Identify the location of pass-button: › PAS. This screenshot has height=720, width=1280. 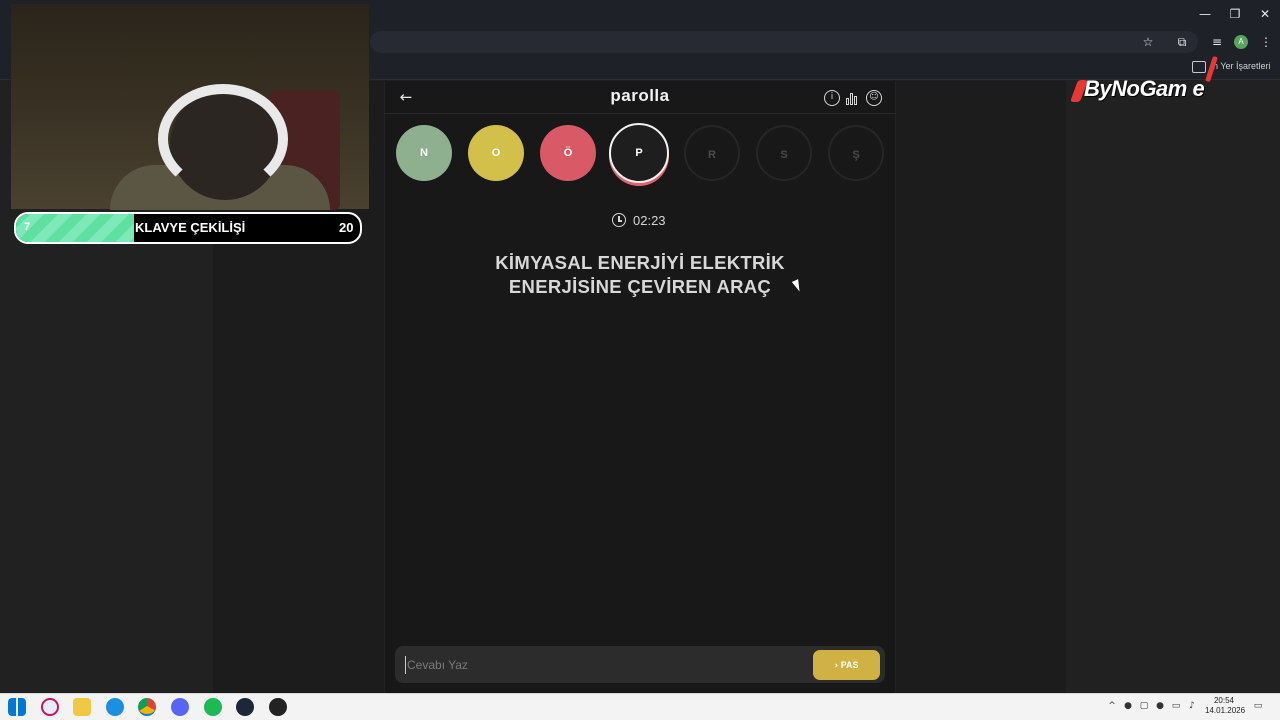
(846, 665).